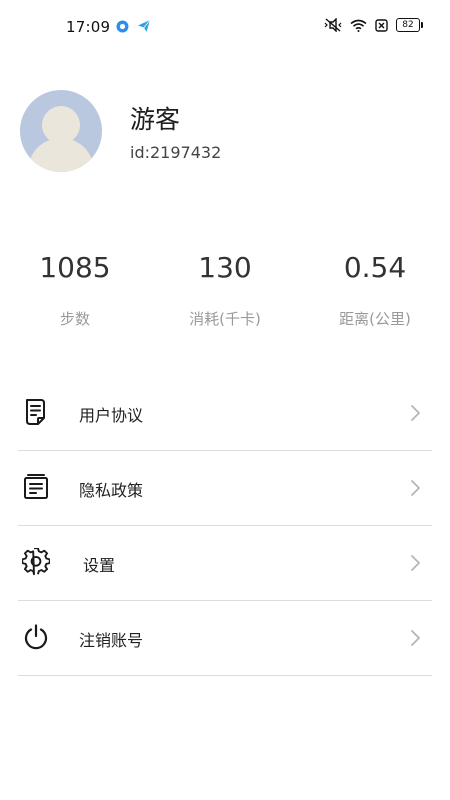  What do you see at coordinates (75, 267) in the screenshot?
I see `stat-value: 1085` at bounding box center [75, 267].